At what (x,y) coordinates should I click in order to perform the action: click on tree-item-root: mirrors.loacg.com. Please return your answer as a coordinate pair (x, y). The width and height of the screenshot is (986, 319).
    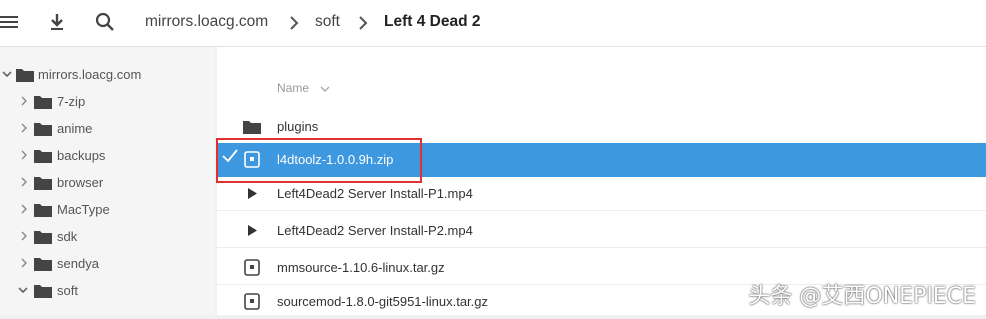
    Looking at the image, I should click on (107, 75).